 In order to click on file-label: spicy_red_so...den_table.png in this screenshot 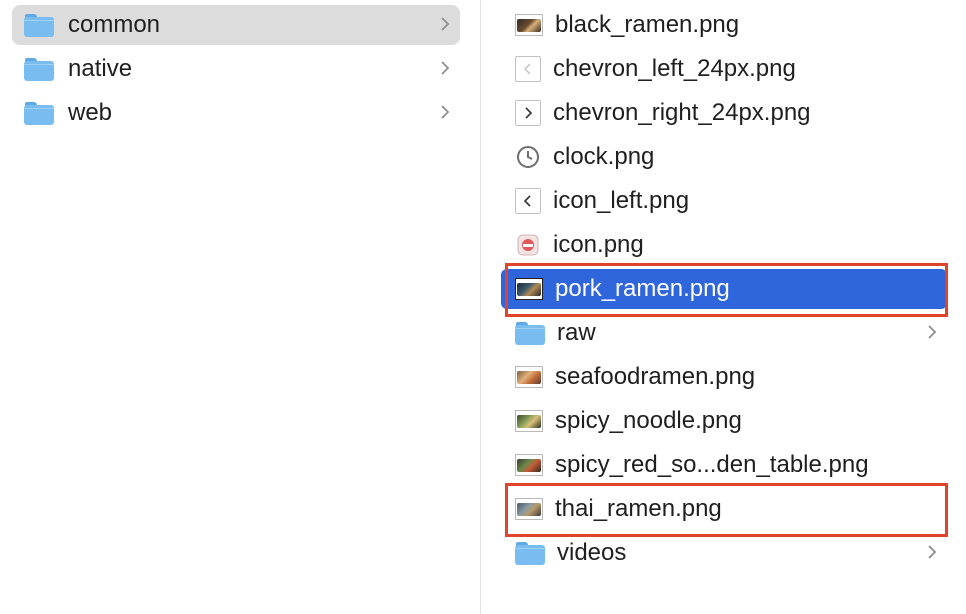, I will do `click(712, 464)`.